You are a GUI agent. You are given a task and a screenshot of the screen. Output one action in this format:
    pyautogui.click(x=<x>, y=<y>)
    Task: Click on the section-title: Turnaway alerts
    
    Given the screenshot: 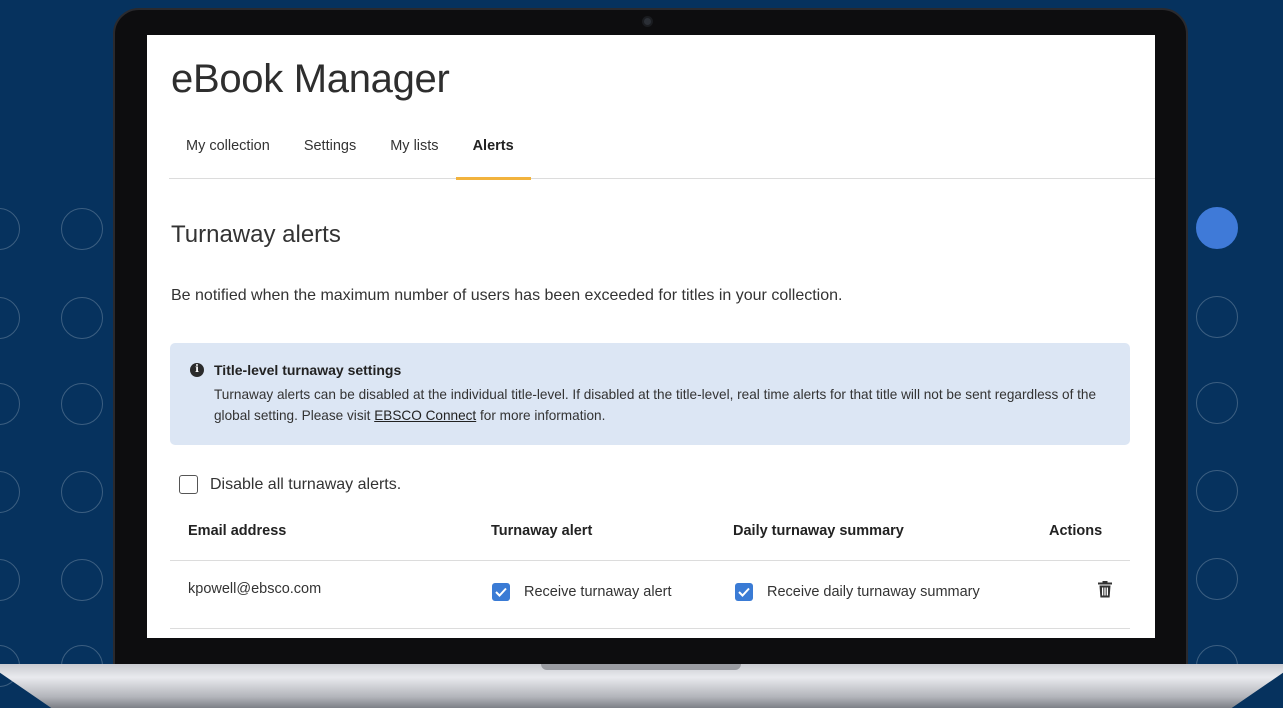 What is the action you would take?
    pyautogui.click(x=256, y=234)
    